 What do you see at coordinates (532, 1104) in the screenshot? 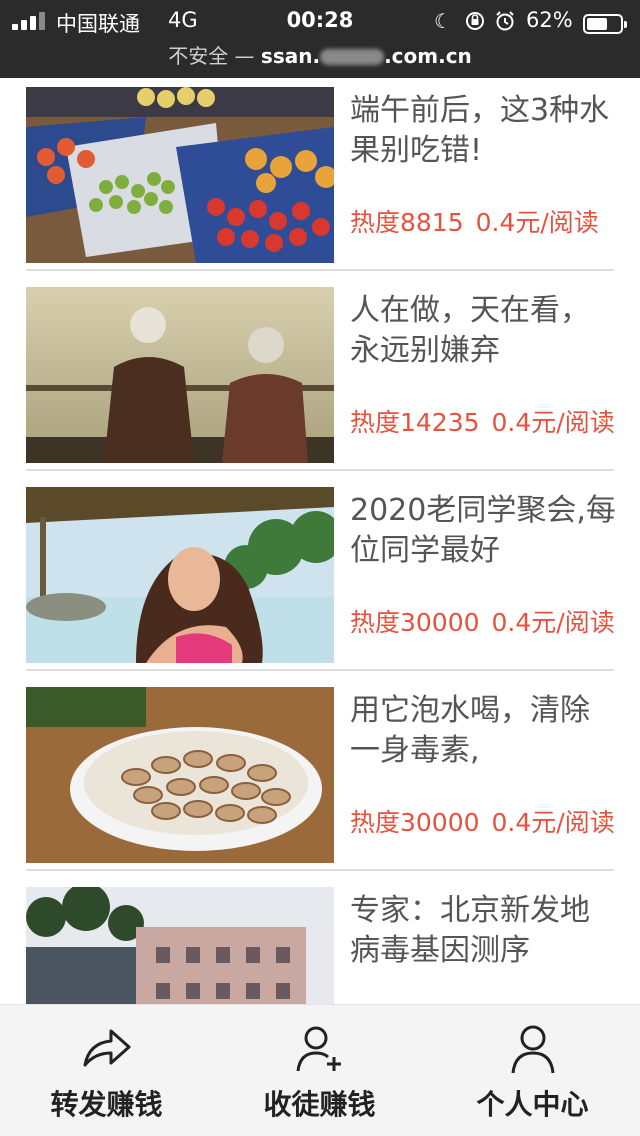
I see `tab-label: 个人中心` at bounding box center [532, 1104].